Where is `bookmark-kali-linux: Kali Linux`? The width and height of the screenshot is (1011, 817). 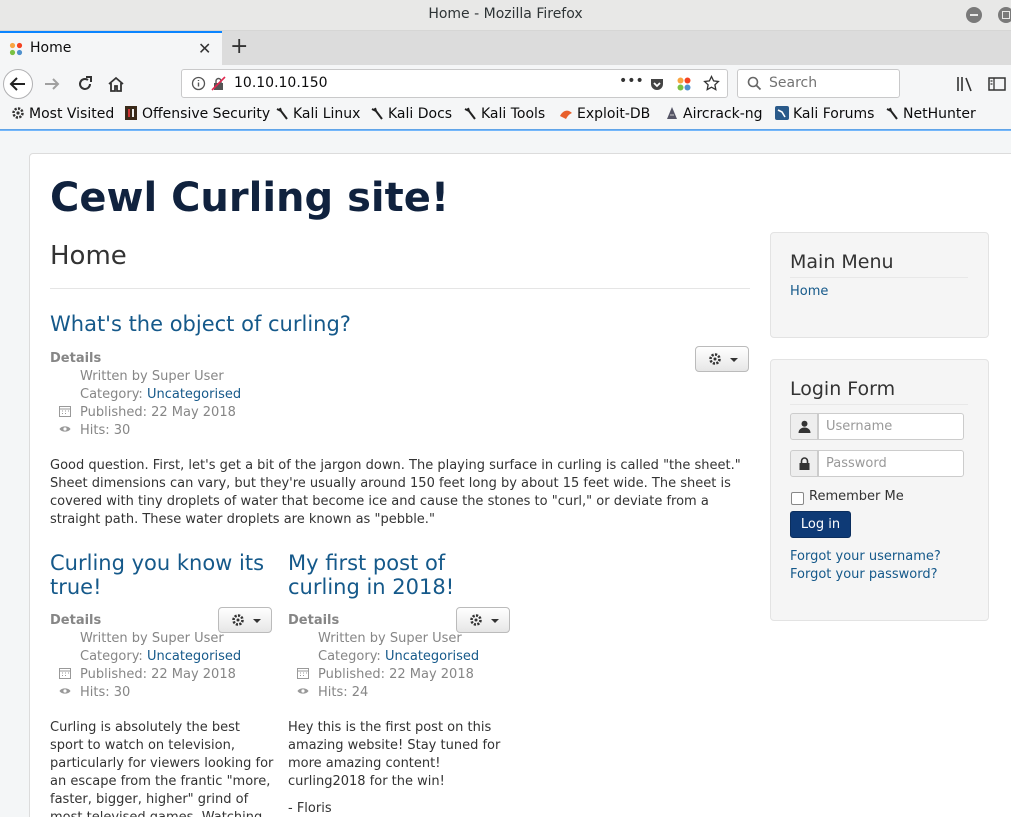
bookmark-kali-linux: Kali Linux is located at coordinates (317, 114).